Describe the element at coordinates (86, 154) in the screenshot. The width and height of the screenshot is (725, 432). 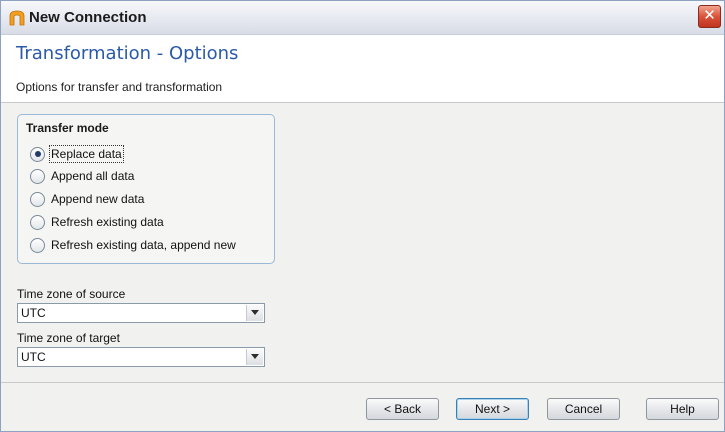
I see `radio-label: Replace data` at that location.